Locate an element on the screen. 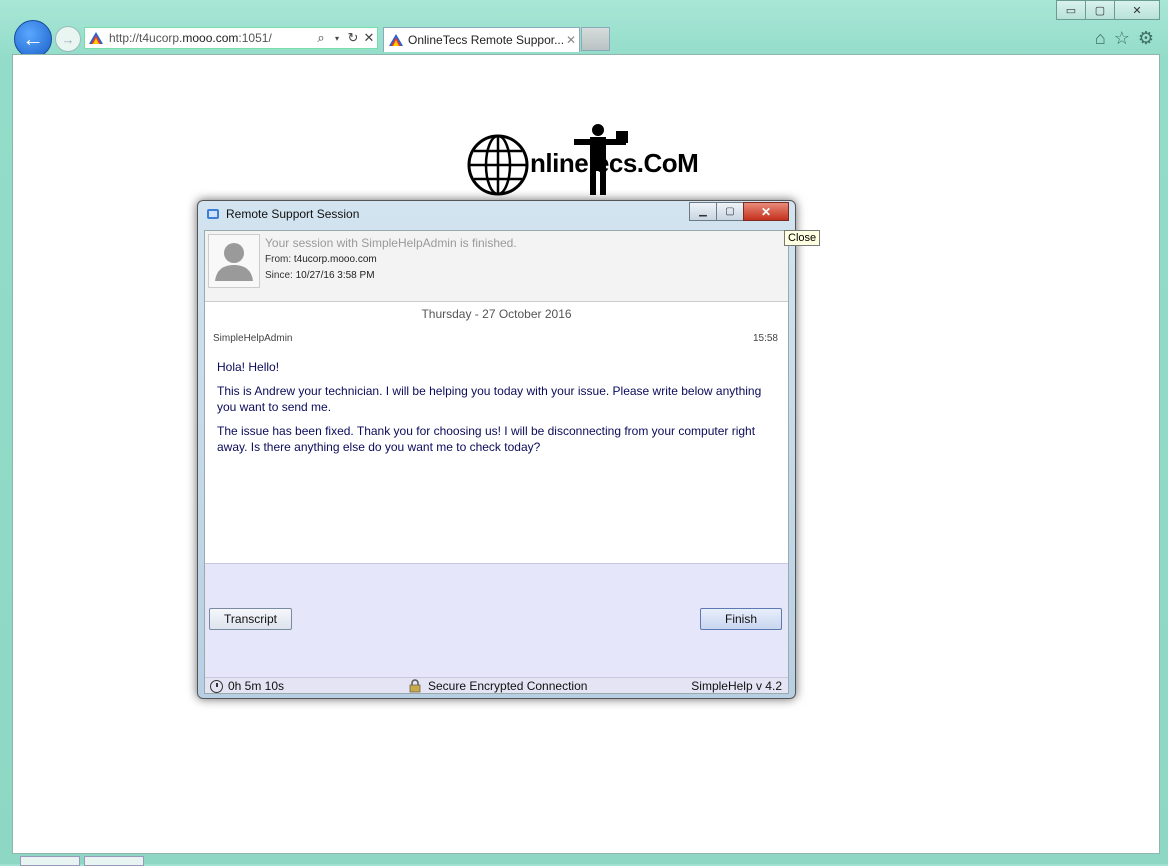 This screenshot has width=1168, height=866. new-tab-button is located at coordinates (595, 39).